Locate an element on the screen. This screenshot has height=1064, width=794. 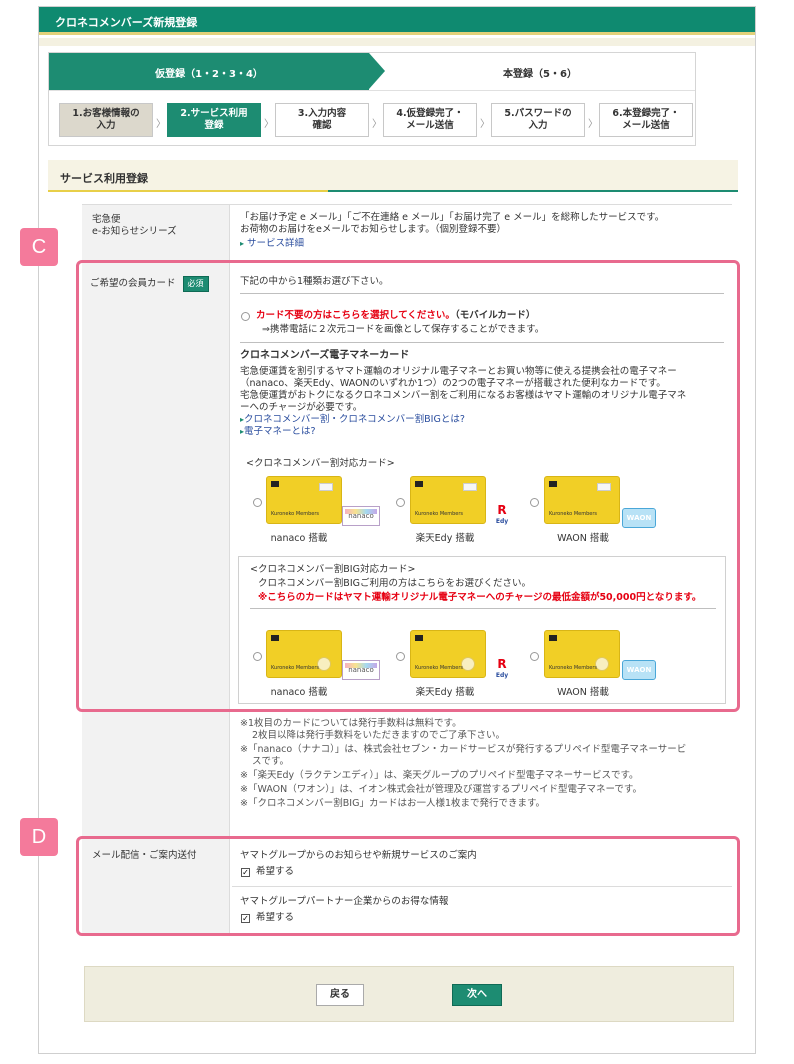
step-5-line1: 5.パスワードの is located at coordinates (538, 113).